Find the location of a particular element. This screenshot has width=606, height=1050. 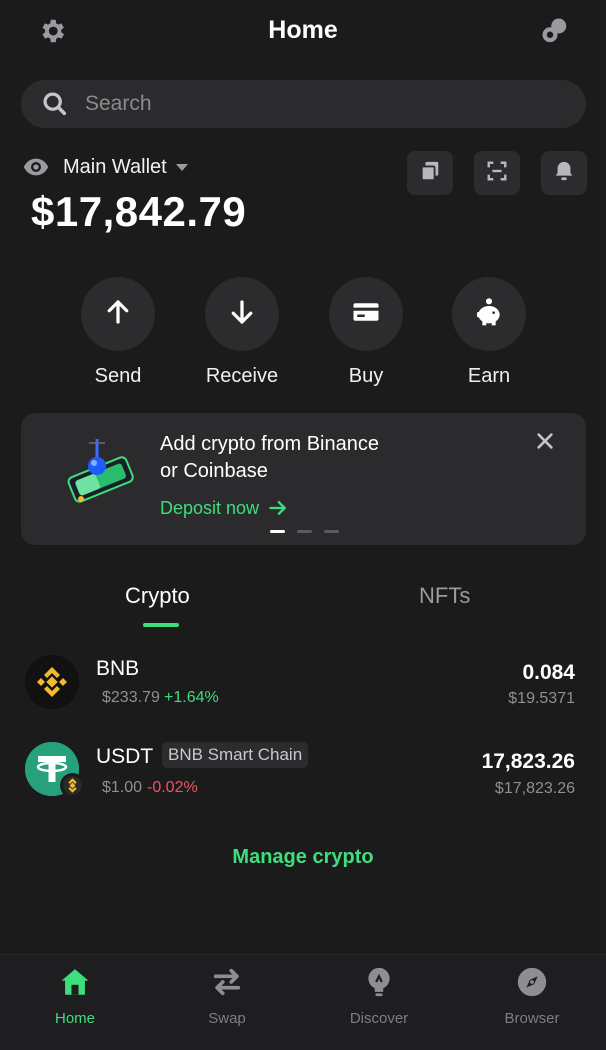

arrow-right-icon is located at coordinates (278, 508).